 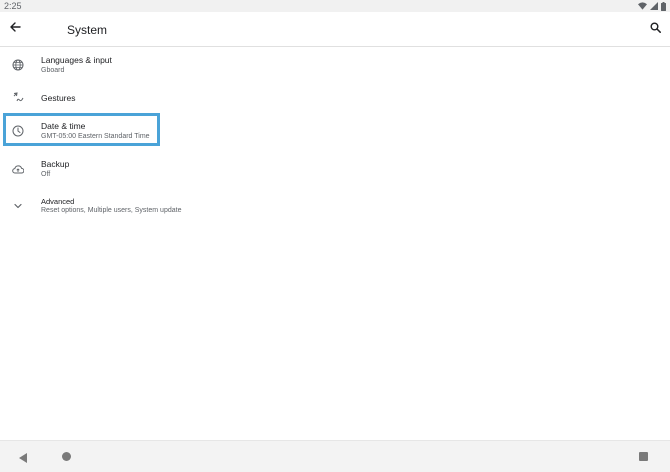 I want to click on list-item-languages-input: Languages & input Gboard, so click(x=335, y=65).